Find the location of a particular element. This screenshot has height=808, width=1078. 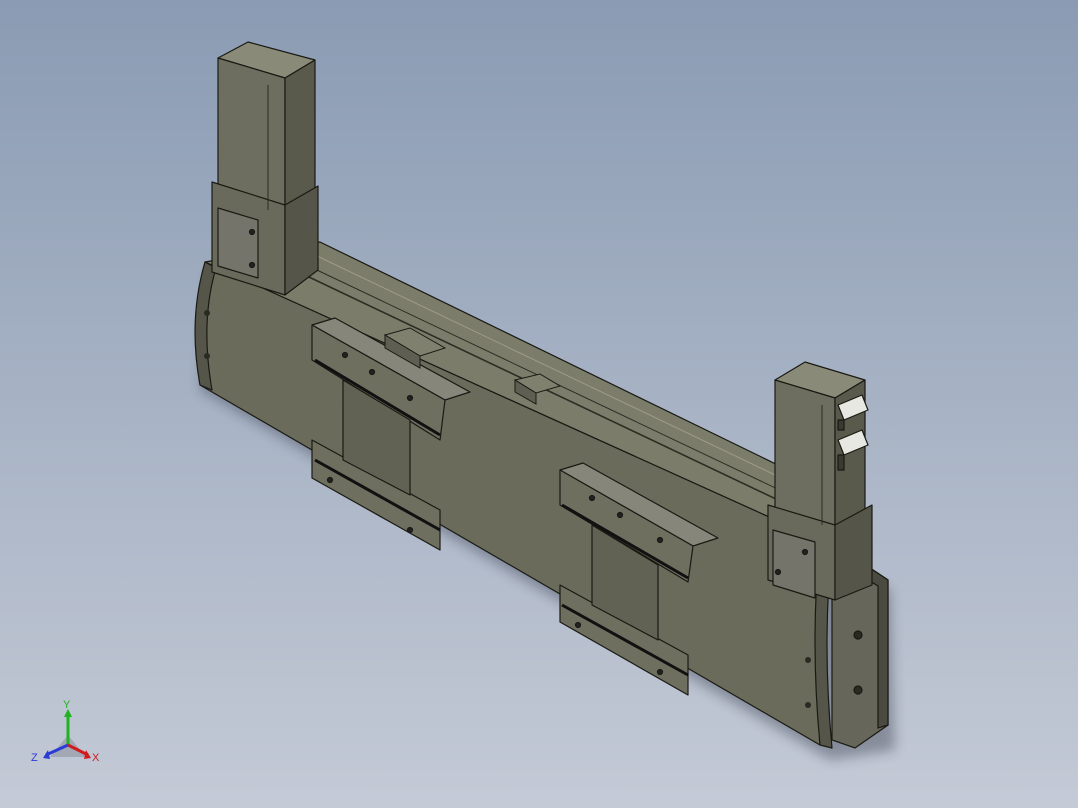

view-orientation-triad: Y X Z is located at coordinates (68, 735).